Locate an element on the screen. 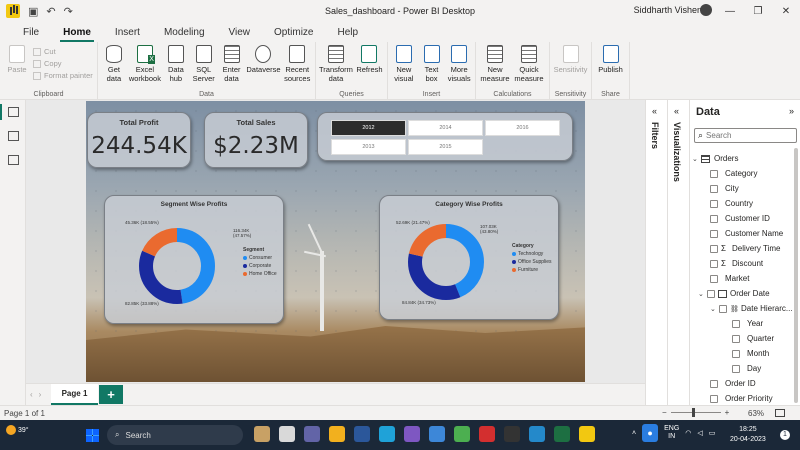 Image resolution: width=800 pixels, height=450 pixels. year-tile: 2013 is located at coordinates (368, 147).